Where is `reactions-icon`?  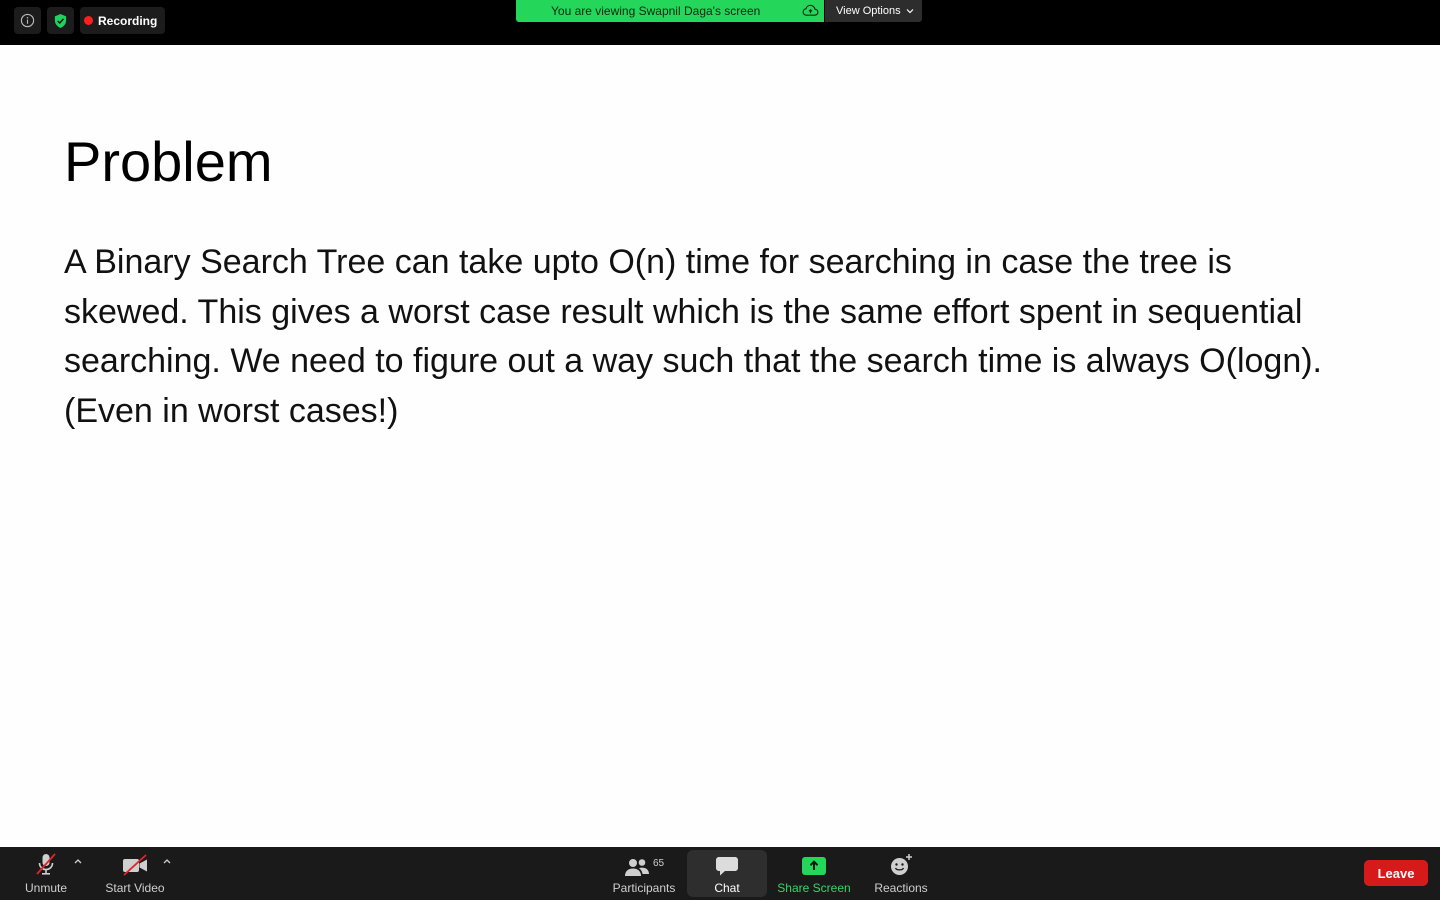
reactions-icon is located at coordinates (901, 864).